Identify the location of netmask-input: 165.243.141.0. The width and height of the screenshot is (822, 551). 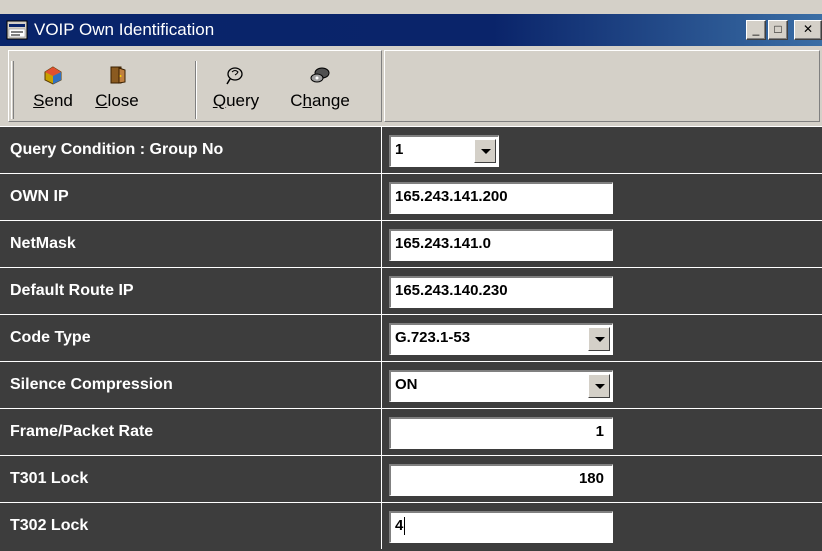
(501, 245).